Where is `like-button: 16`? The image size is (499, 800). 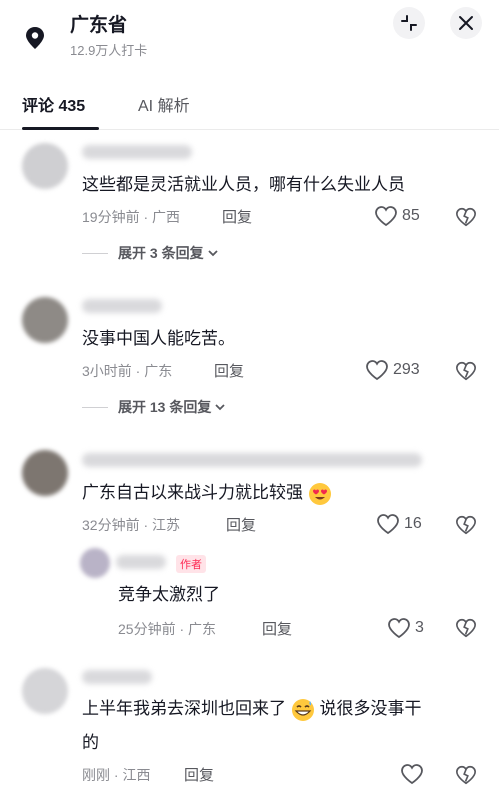 like-button: 16 is located at coordinates (399, 524).